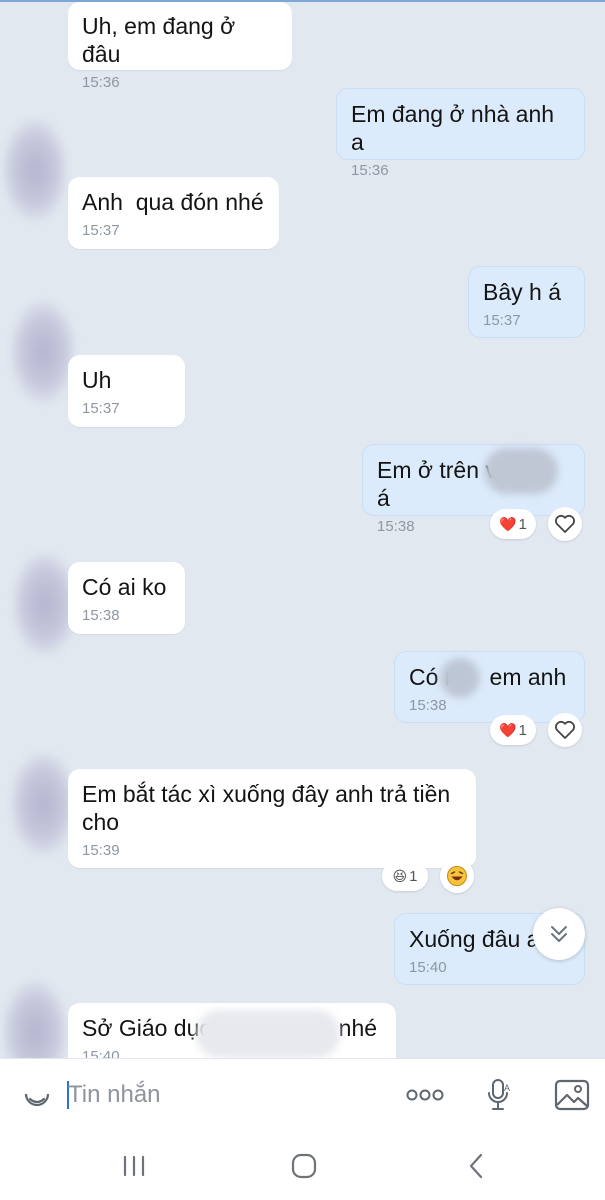 This screenshot has height=1200, width=605. I want to click on voice-icon: A, so click(499, 1095).